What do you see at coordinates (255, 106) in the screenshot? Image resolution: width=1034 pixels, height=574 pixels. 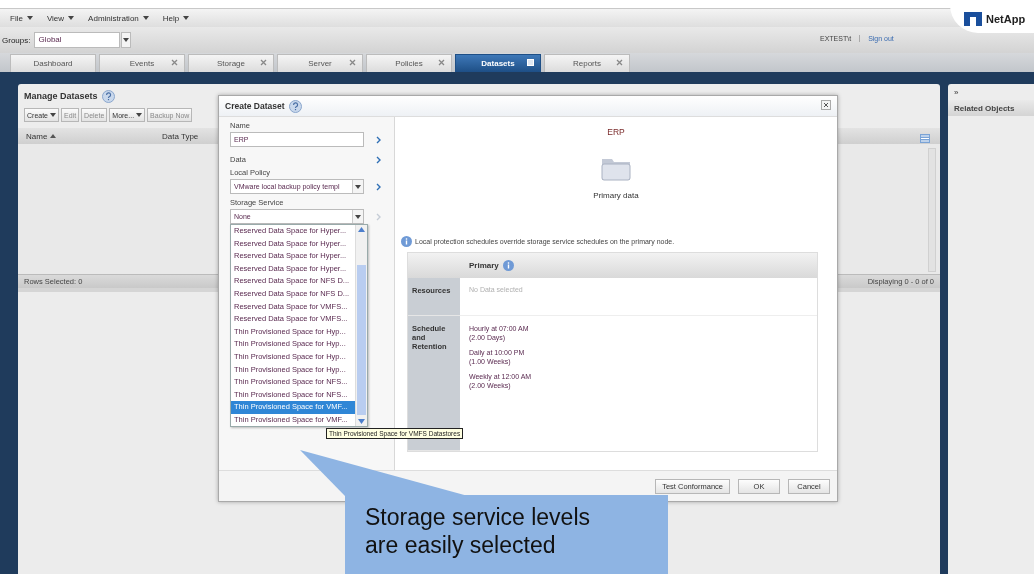 I see `dialog-title: Create Dataset` at bounding box center [255, 106].